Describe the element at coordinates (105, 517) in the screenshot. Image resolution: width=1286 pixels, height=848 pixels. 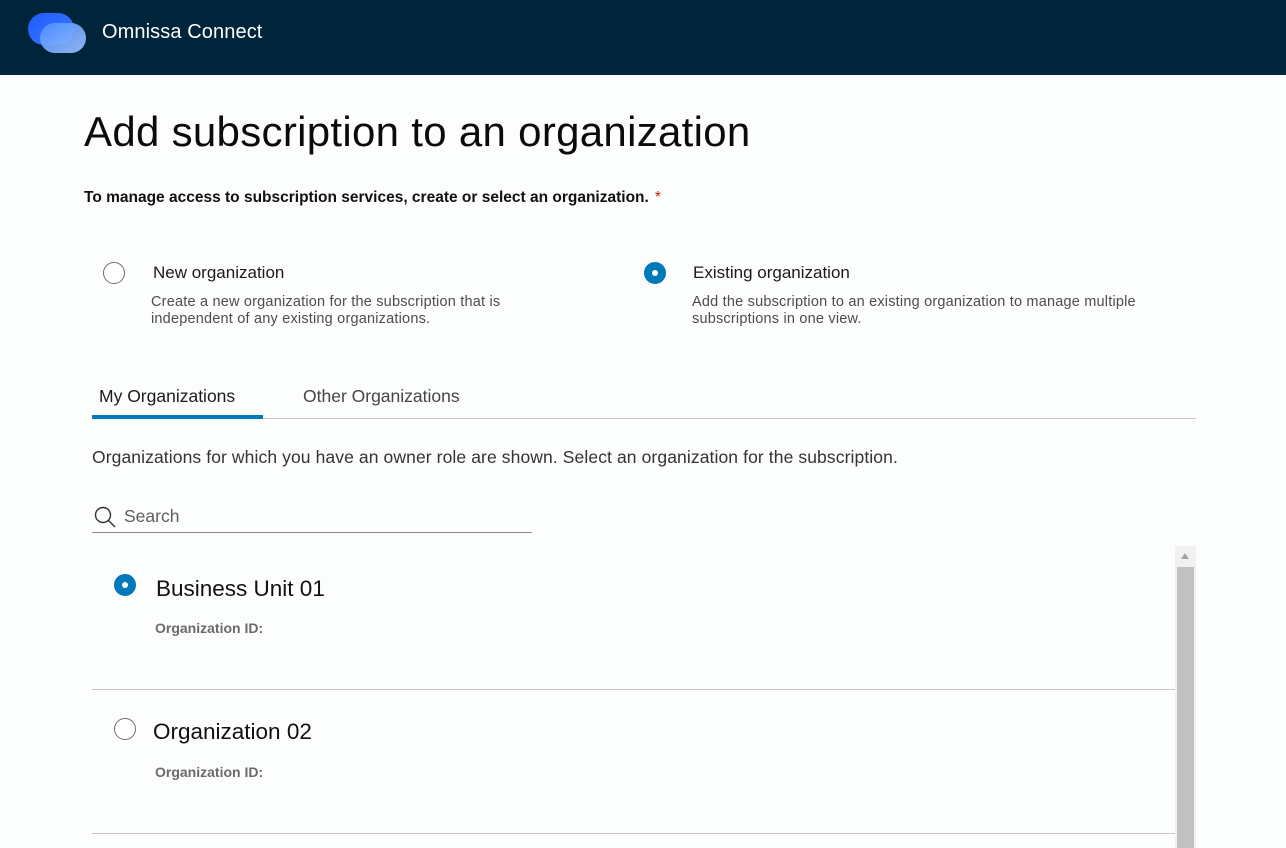
I see `search-icon` at that location.